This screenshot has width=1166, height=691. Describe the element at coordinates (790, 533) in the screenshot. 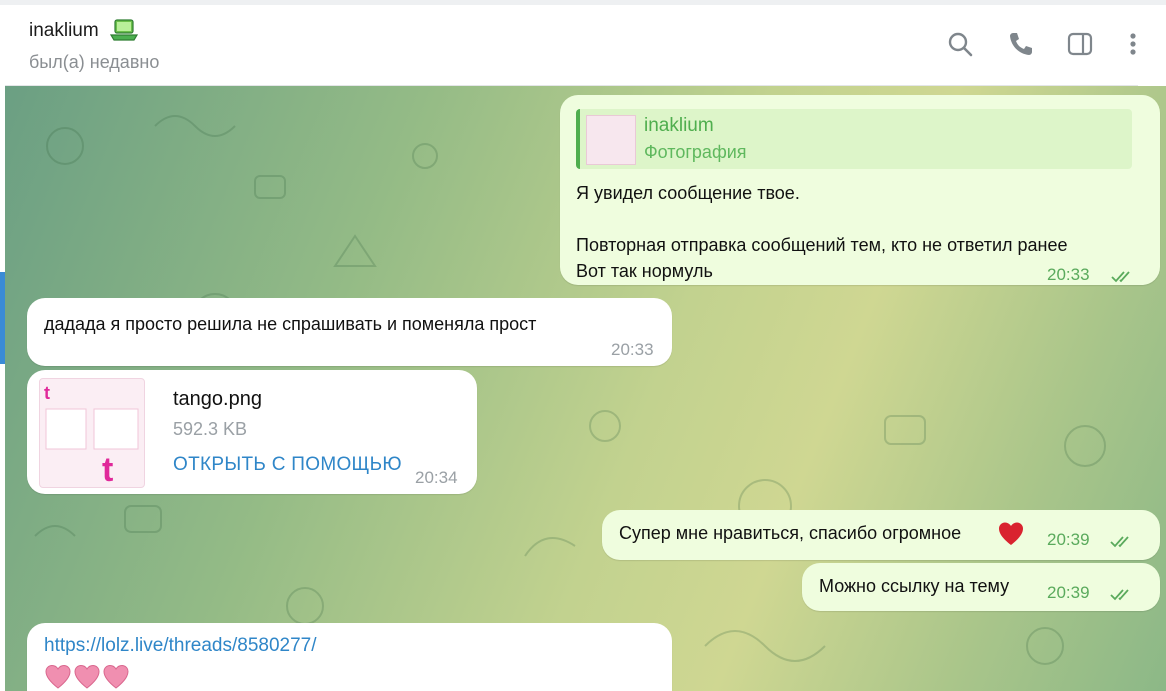

I see `message-text: Супер мне нравиться, спасибо огромное` at that location.